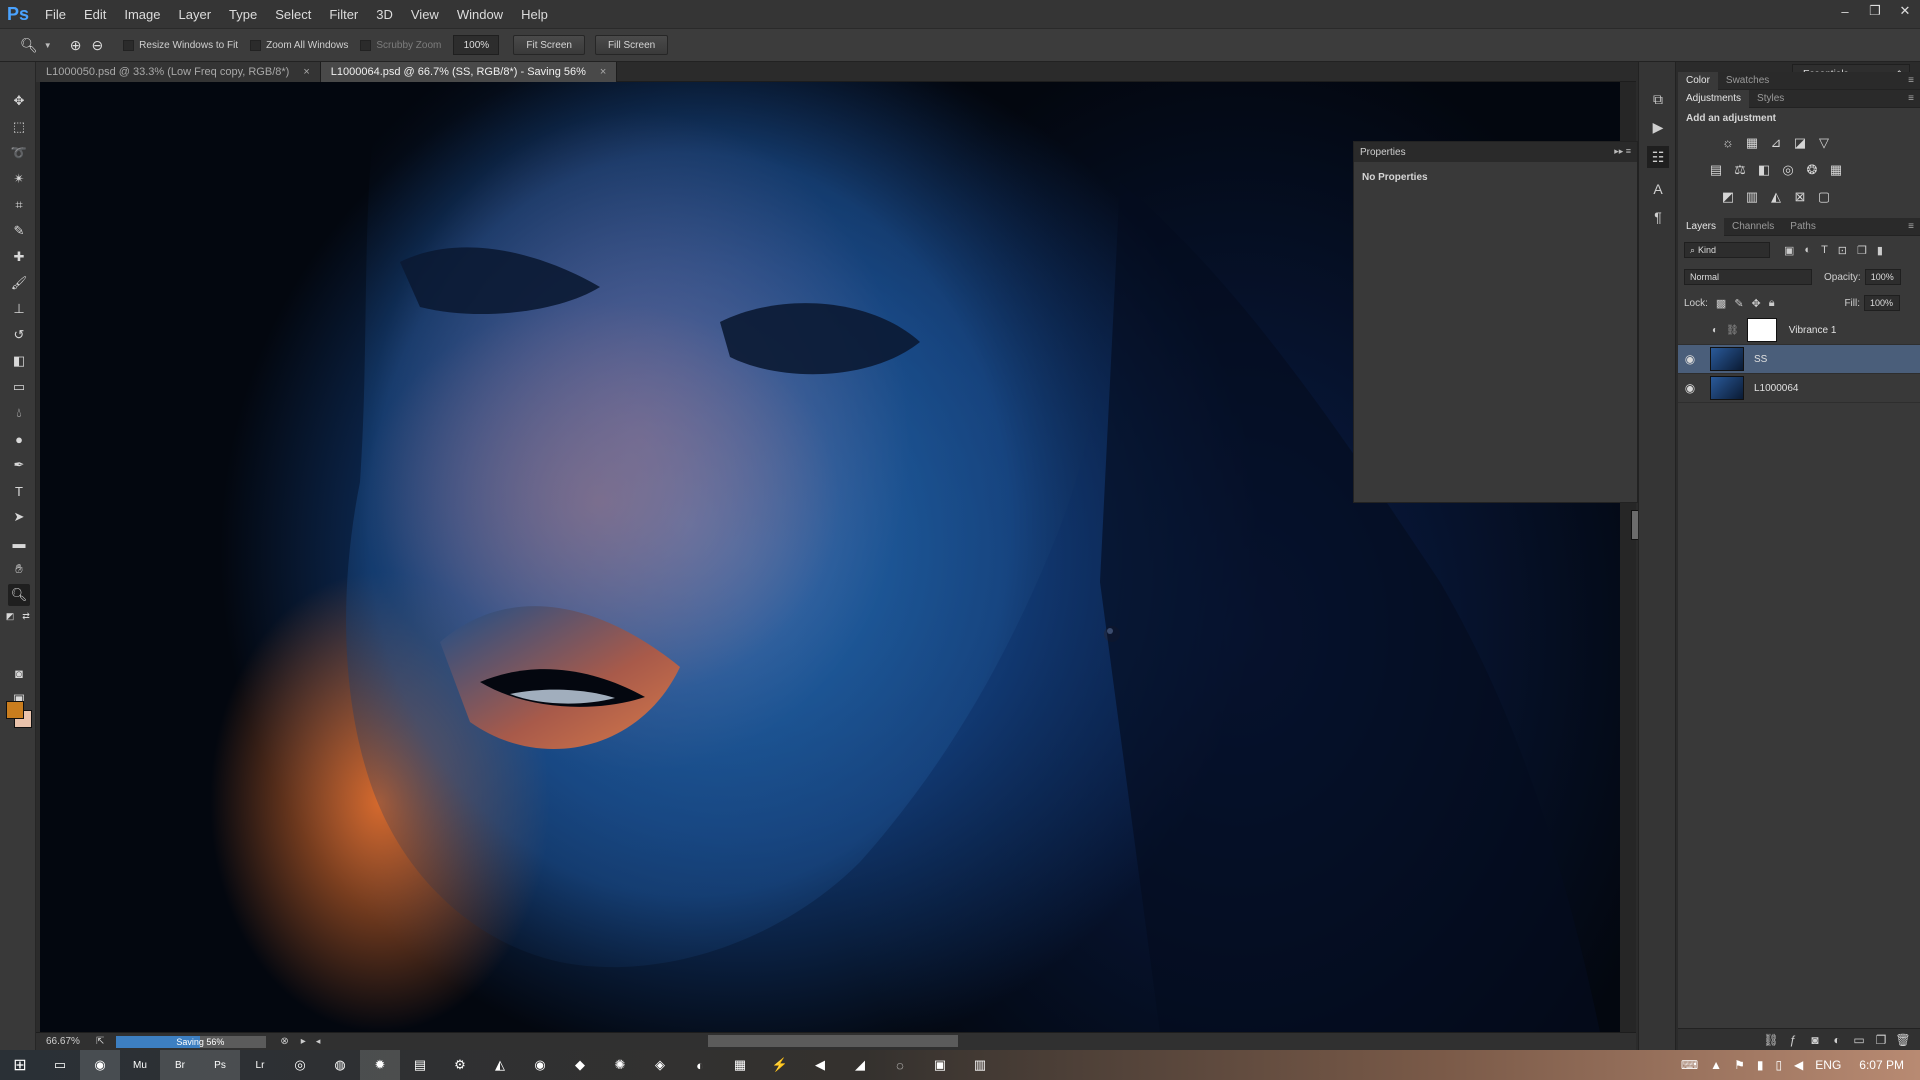  I want to click on history-brush-tool-icon: ↺, so click(19, 335).